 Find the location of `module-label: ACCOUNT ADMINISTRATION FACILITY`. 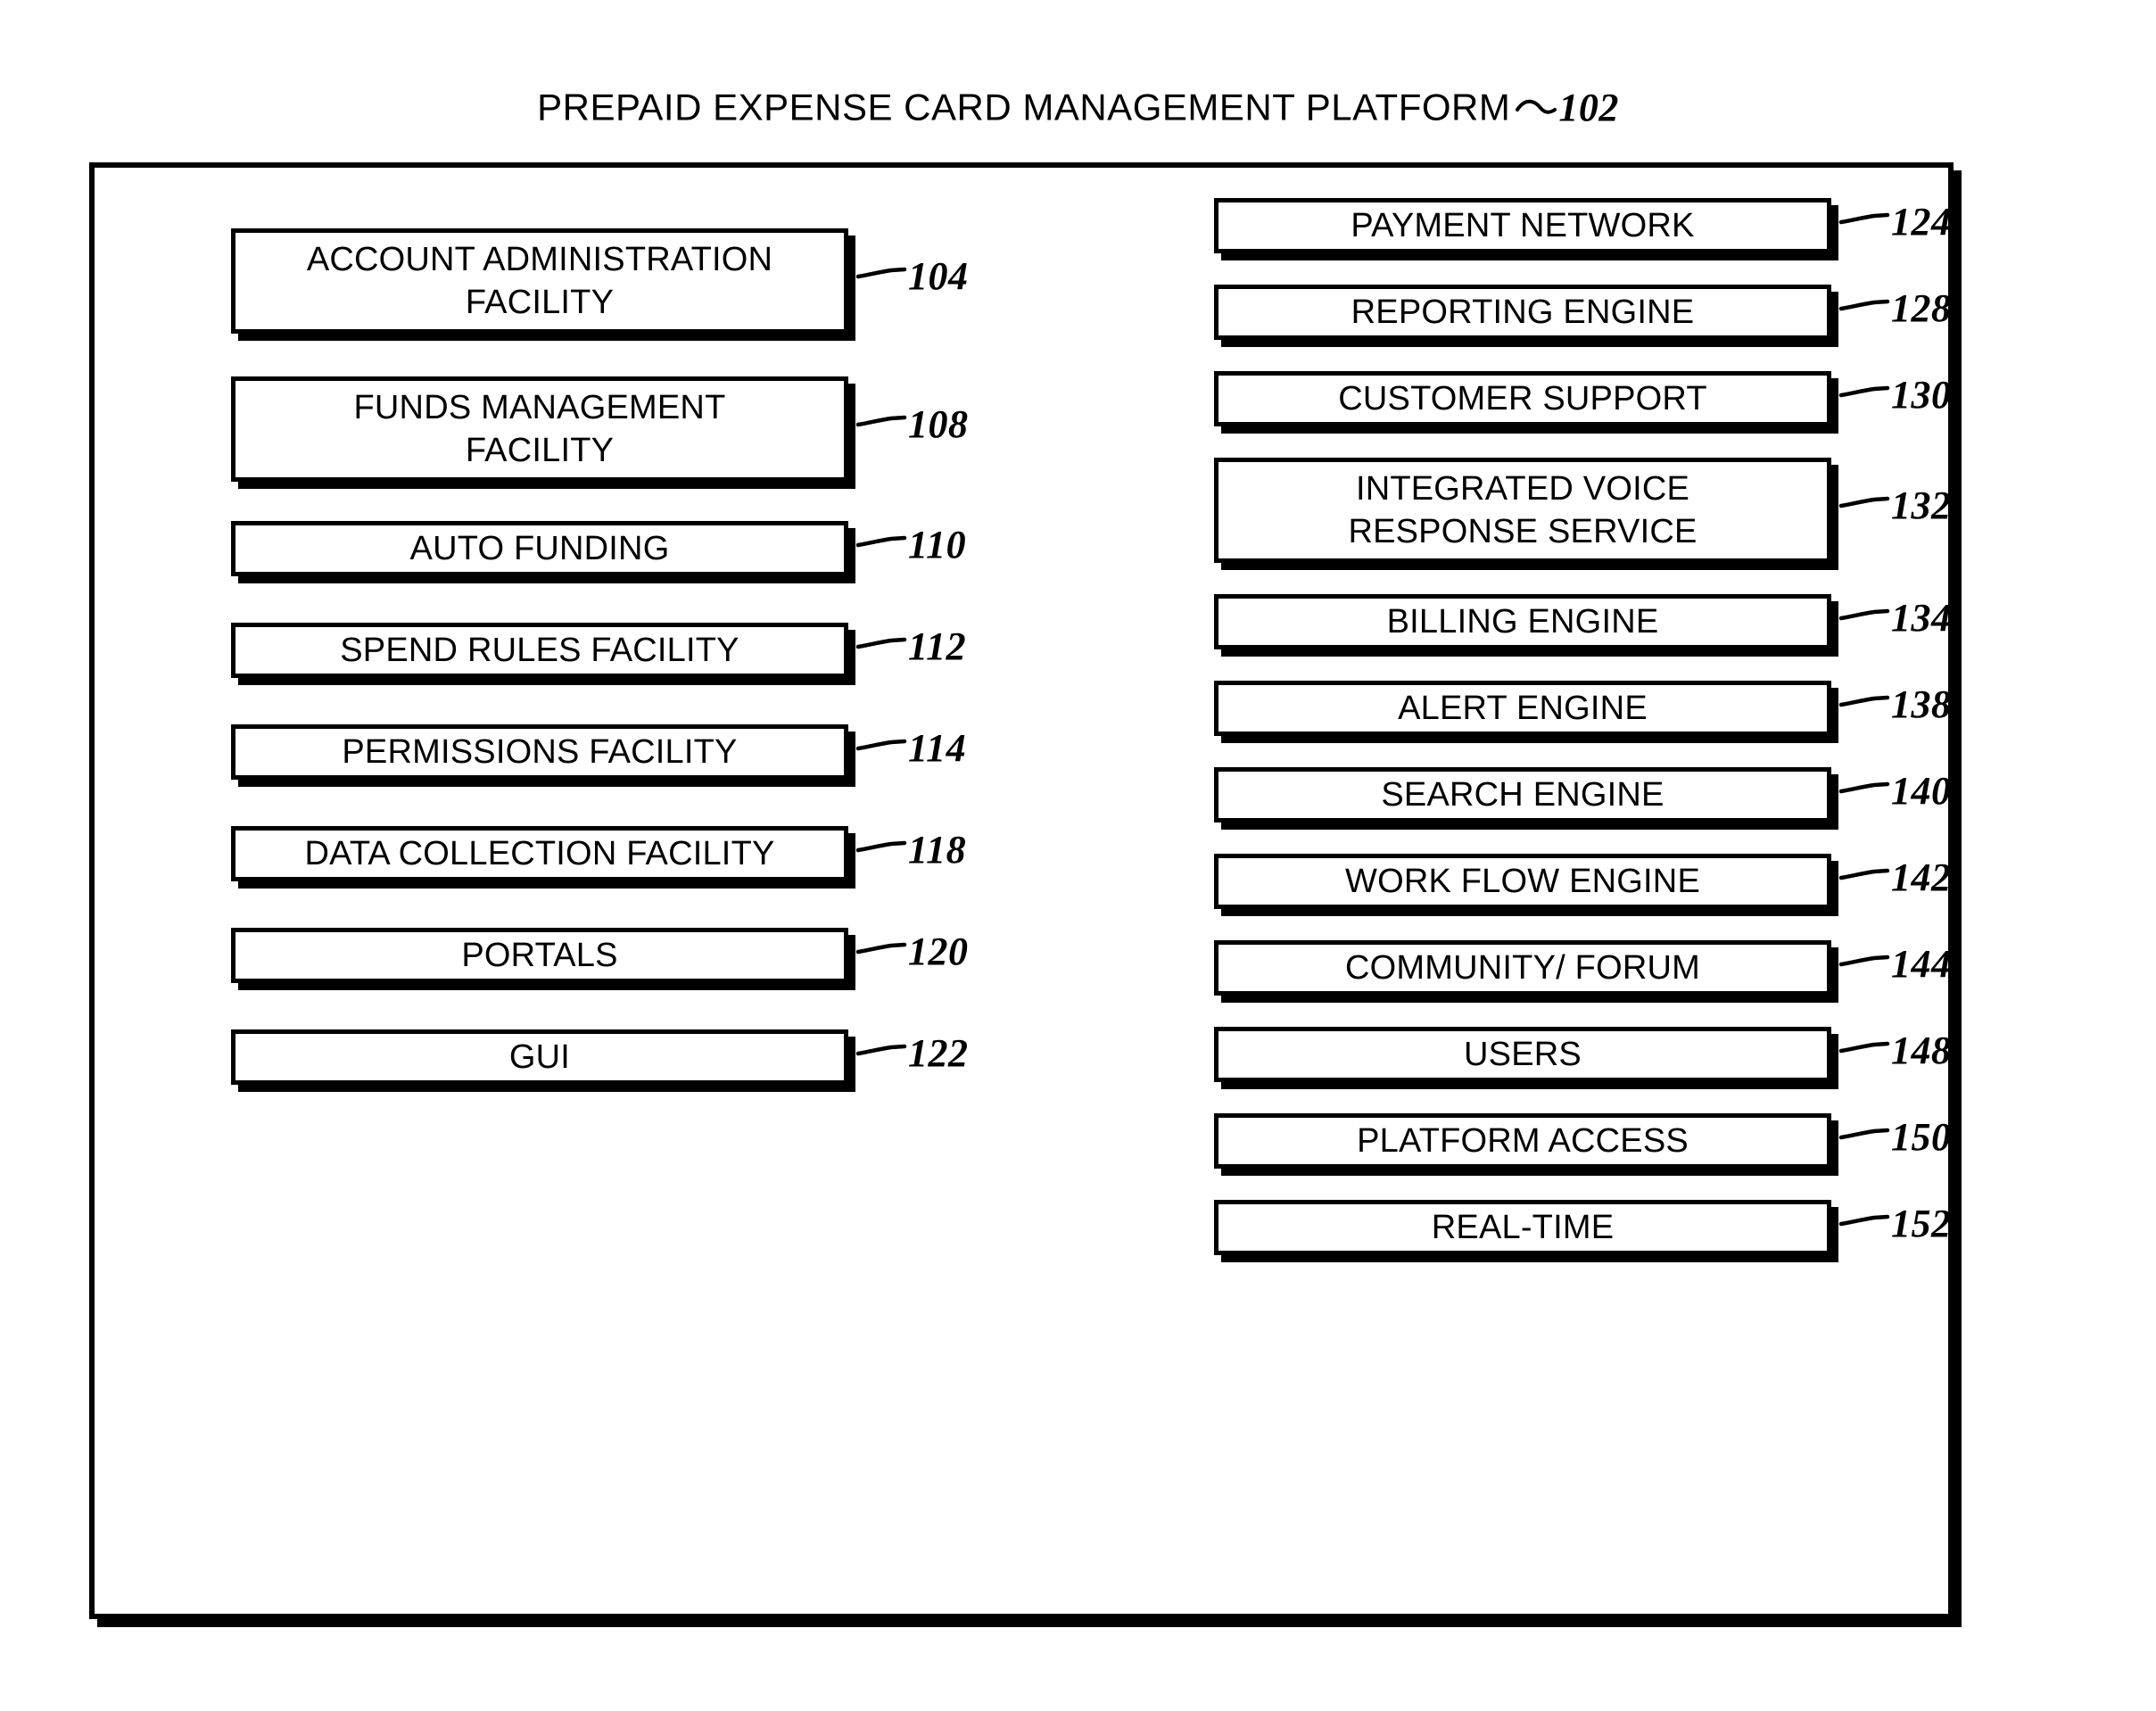

module-label: ACCOUNT ADMINISTRATION FACILITY is located at coordinates (539, 281).